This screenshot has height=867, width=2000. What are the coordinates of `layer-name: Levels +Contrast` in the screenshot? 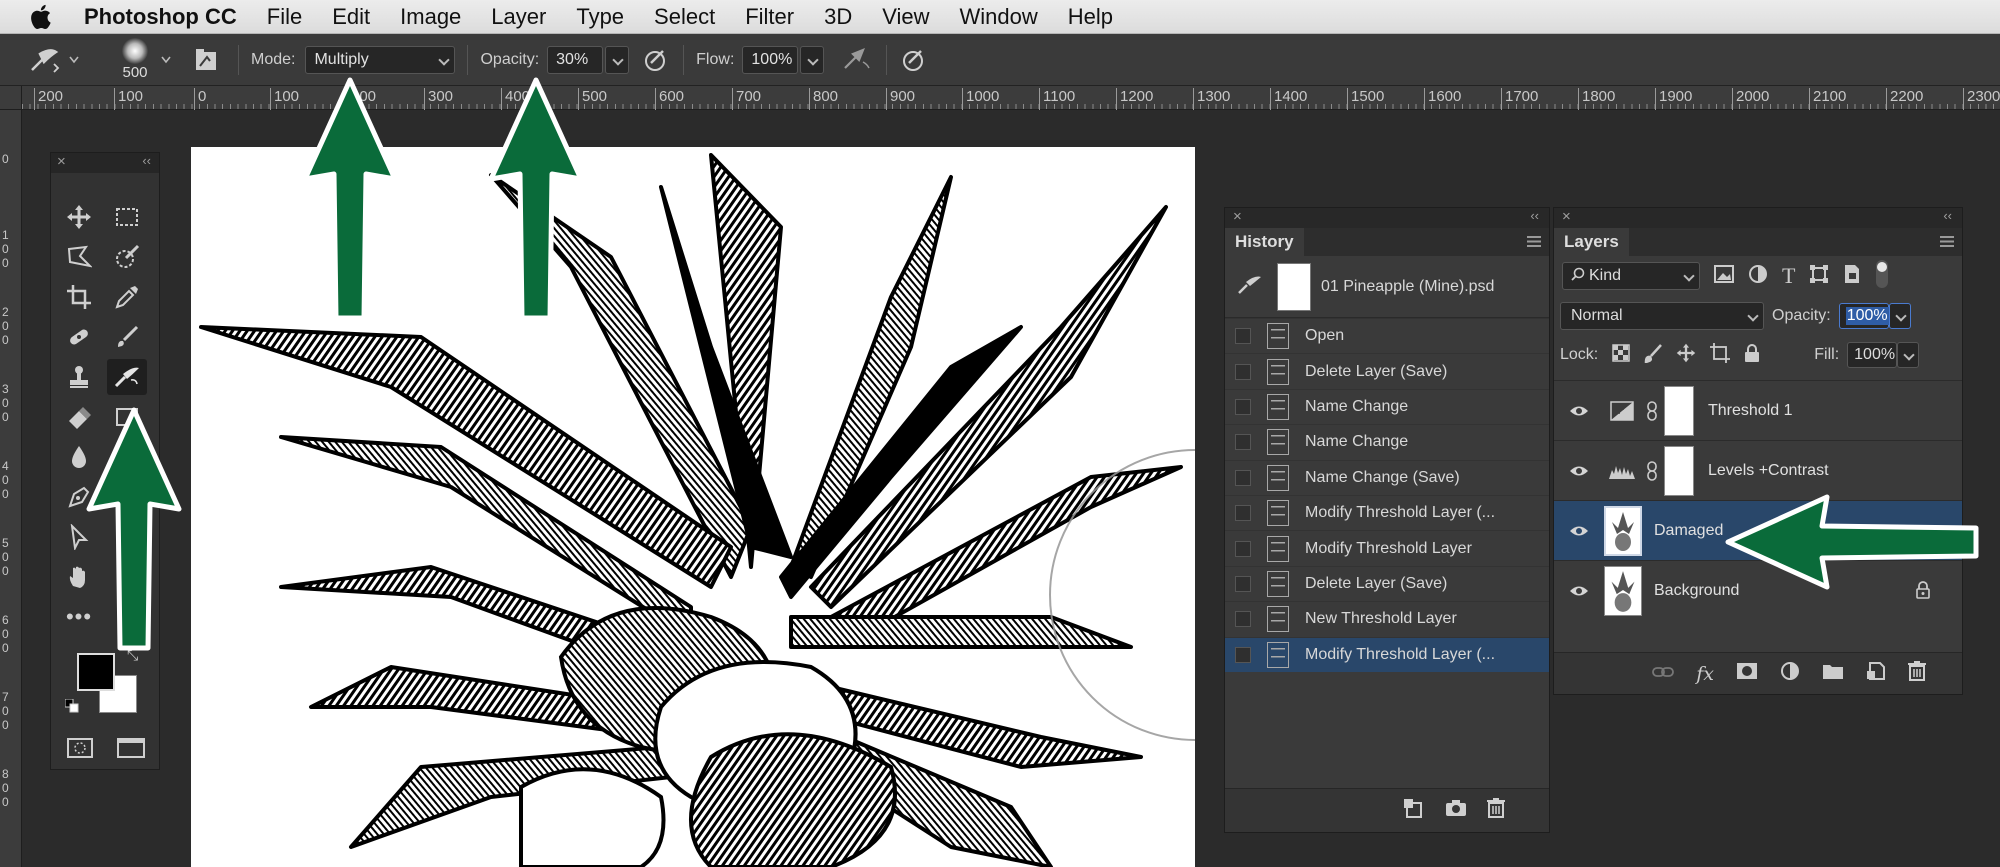 It's located at (1768, 471).